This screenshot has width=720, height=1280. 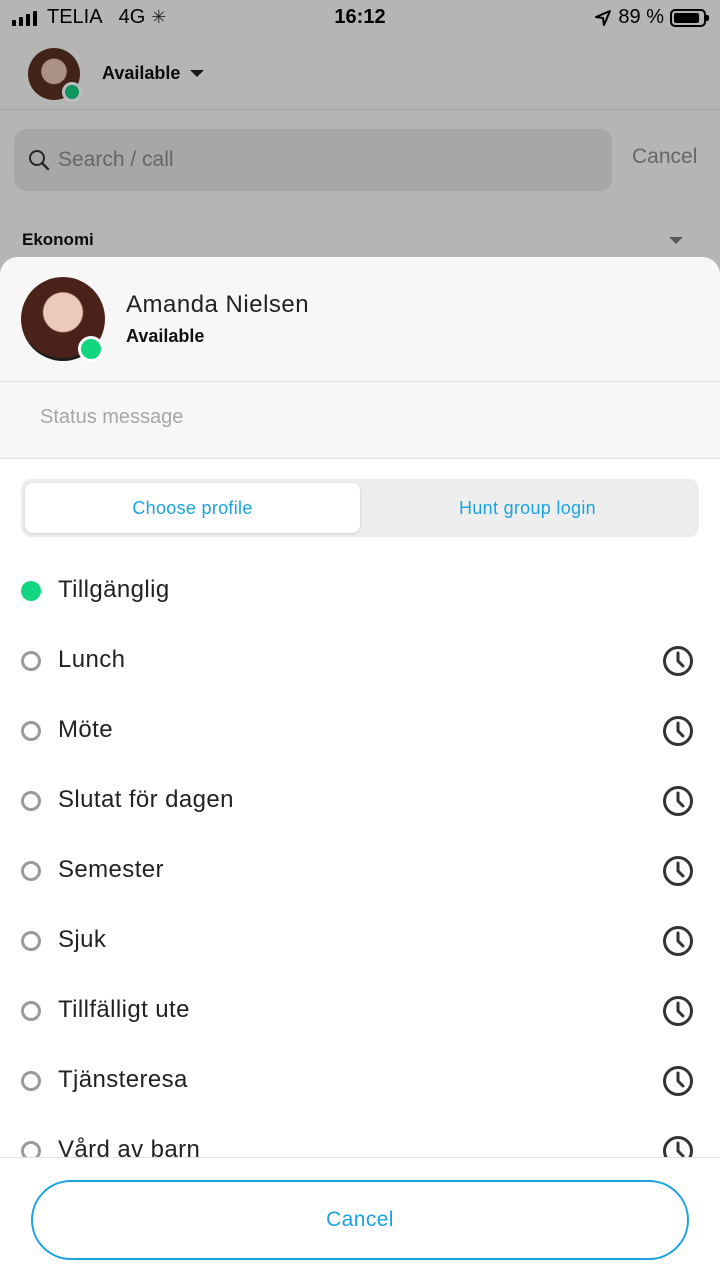 What do you see at coordinates (114, 589) in the screenshot?
I see `option-label: Tillgänglig` at bounding box center [114, 589].